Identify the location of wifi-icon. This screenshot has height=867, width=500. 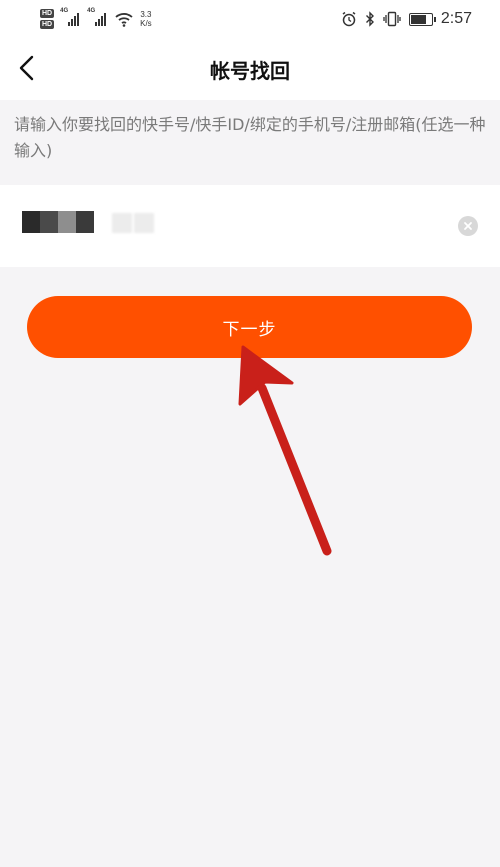
(124, 20).